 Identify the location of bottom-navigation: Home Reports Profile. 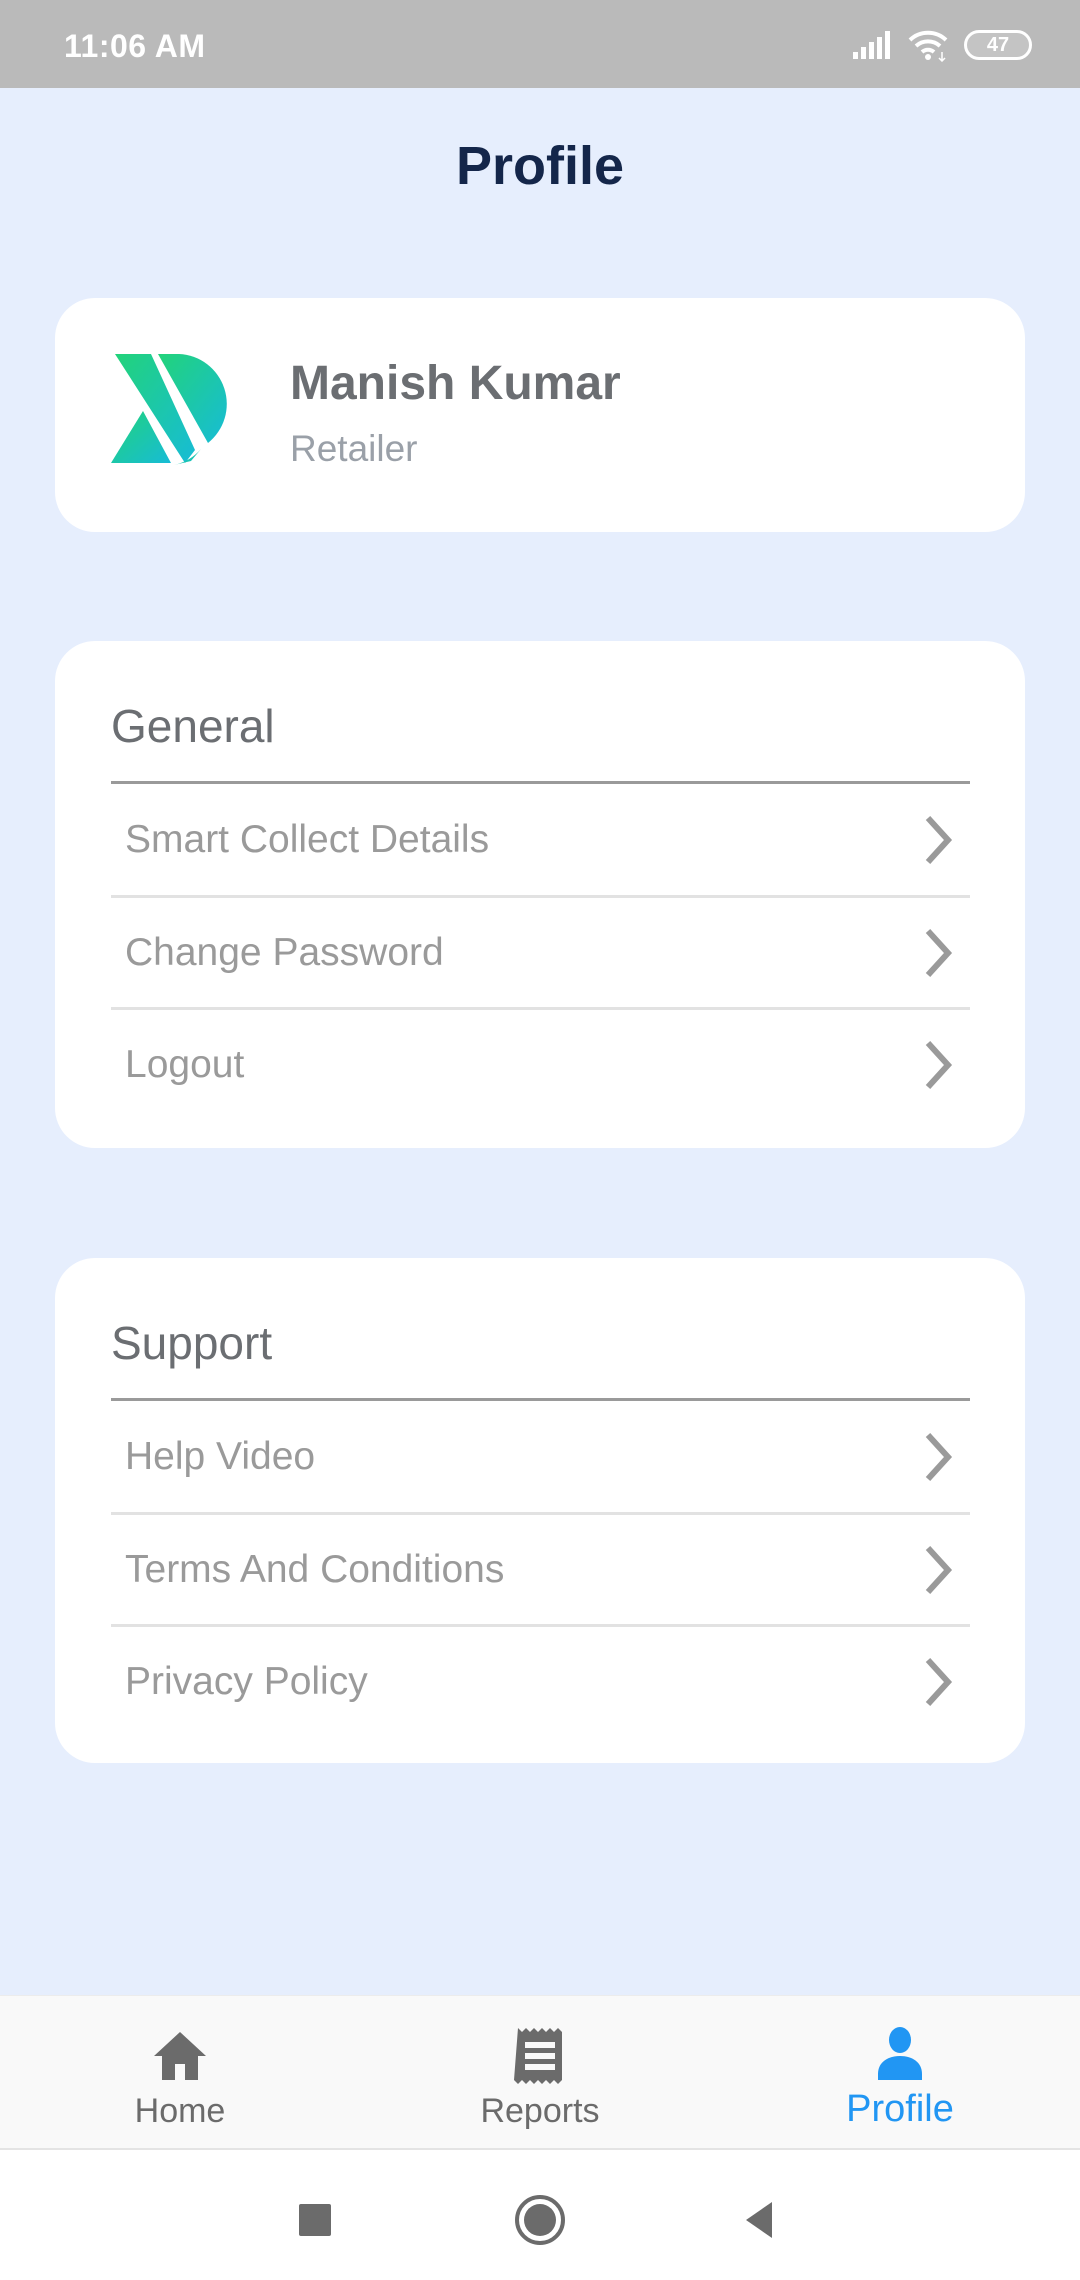
(540, 2072).